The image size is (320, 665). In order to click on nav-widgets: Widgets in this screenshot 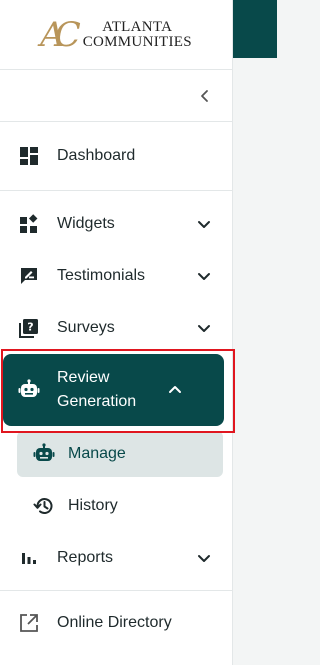, I will do `click(116, 224)`.